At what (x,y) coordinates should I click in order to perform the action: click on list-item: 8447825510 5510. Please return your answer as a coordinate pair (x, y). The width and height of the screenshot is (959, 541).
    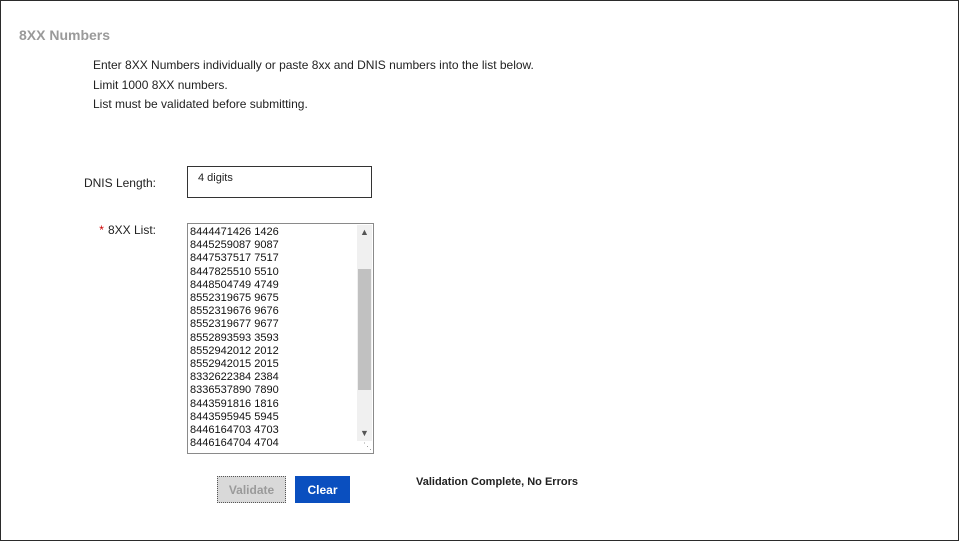
    Looking at the image, I should click on (234, 271).